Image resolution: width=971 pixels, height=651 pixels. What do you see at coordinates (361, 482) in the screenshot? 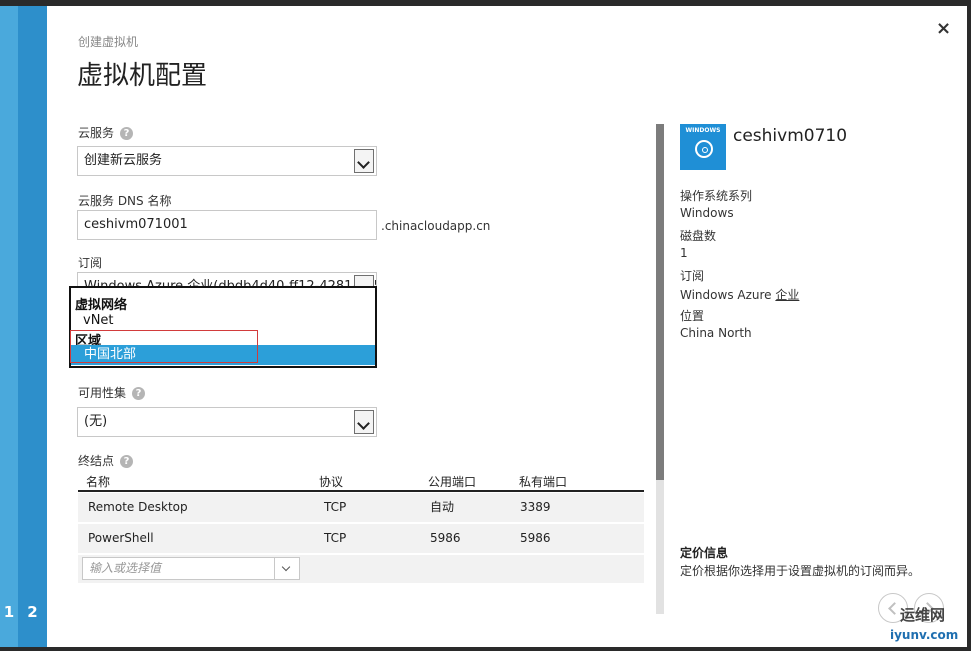
I see `endpoints-table-header: 名称 协议 公用端口 私有端口` at bounding box center [361, 482].